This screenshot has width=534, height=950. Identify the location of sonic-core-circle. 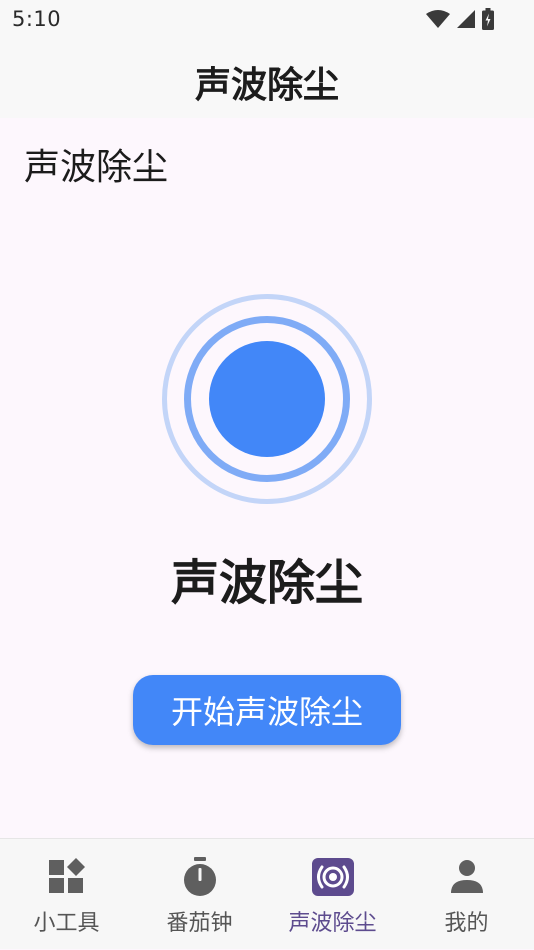
(267, 399).